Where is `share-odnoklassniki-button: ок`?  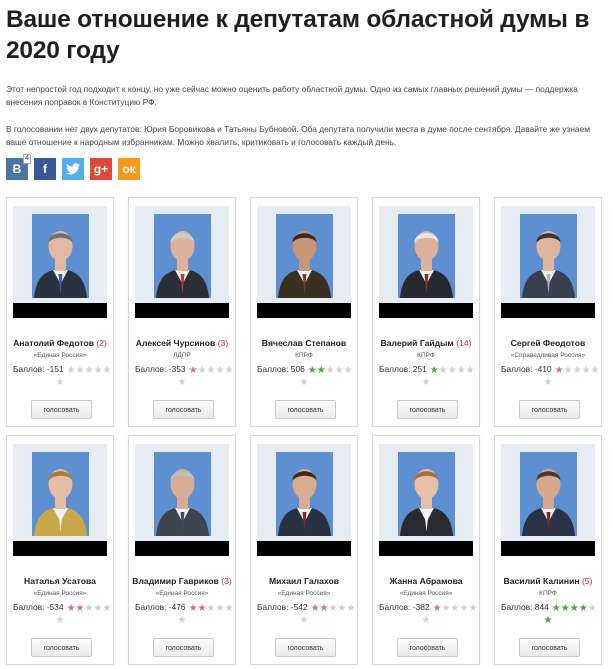
share-odnoklassniki-button: ок is located at coordinates (129, 169).